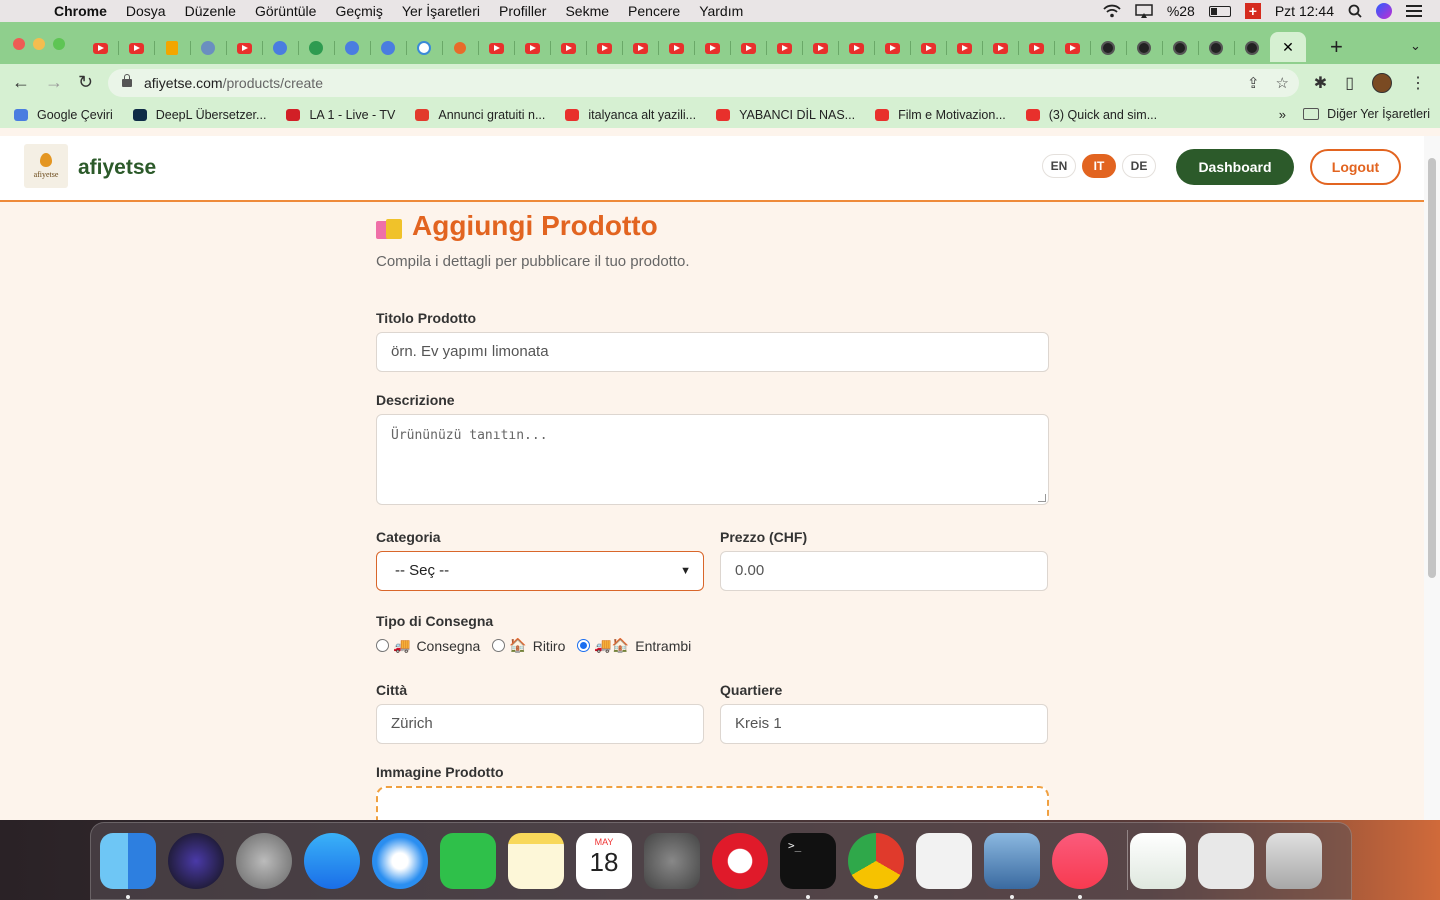 The height and width of the screenshot is (900, 1440). Describe the element at coordinates (654, 11) in the screenshot. I see `menu-window: Pencere` at that location.